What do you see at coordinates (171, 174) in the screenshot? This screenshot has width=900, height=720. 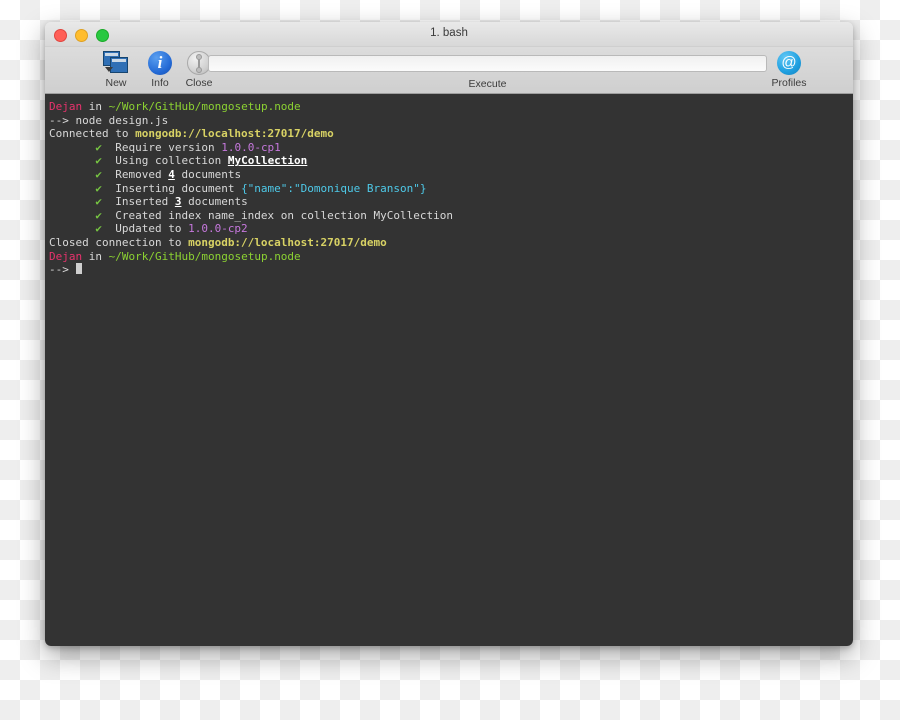 I see `terminal-segment: 4` at bounding box center [171, 174].